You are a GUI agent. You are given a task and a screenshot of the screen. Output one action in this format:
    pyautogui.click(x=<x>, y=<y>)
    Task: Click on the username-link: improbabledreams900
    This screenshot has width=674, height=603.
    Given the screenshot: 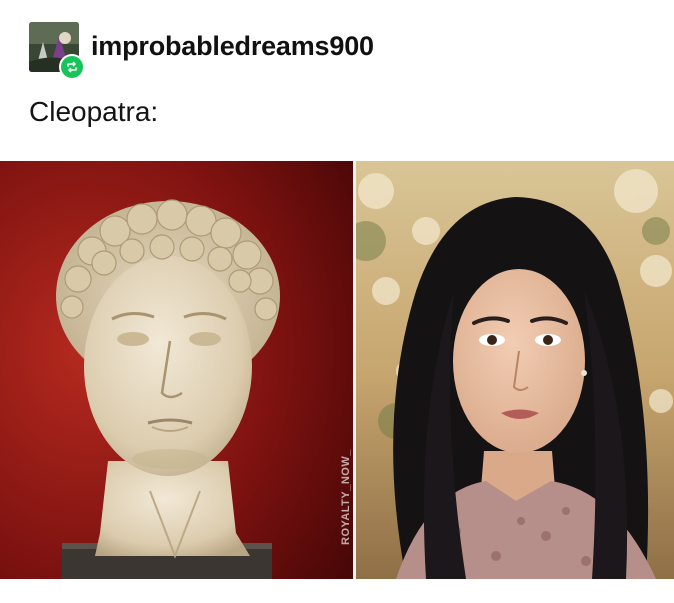 What is the action you would take?
    pyautogui.click(x=232, y=46)
    